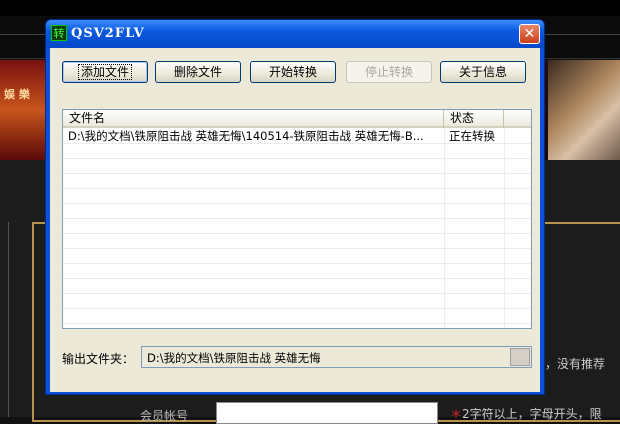 This screenshot has width=620, height=424. I want to click on add-file-label: 添加文件, so click(105, 72).